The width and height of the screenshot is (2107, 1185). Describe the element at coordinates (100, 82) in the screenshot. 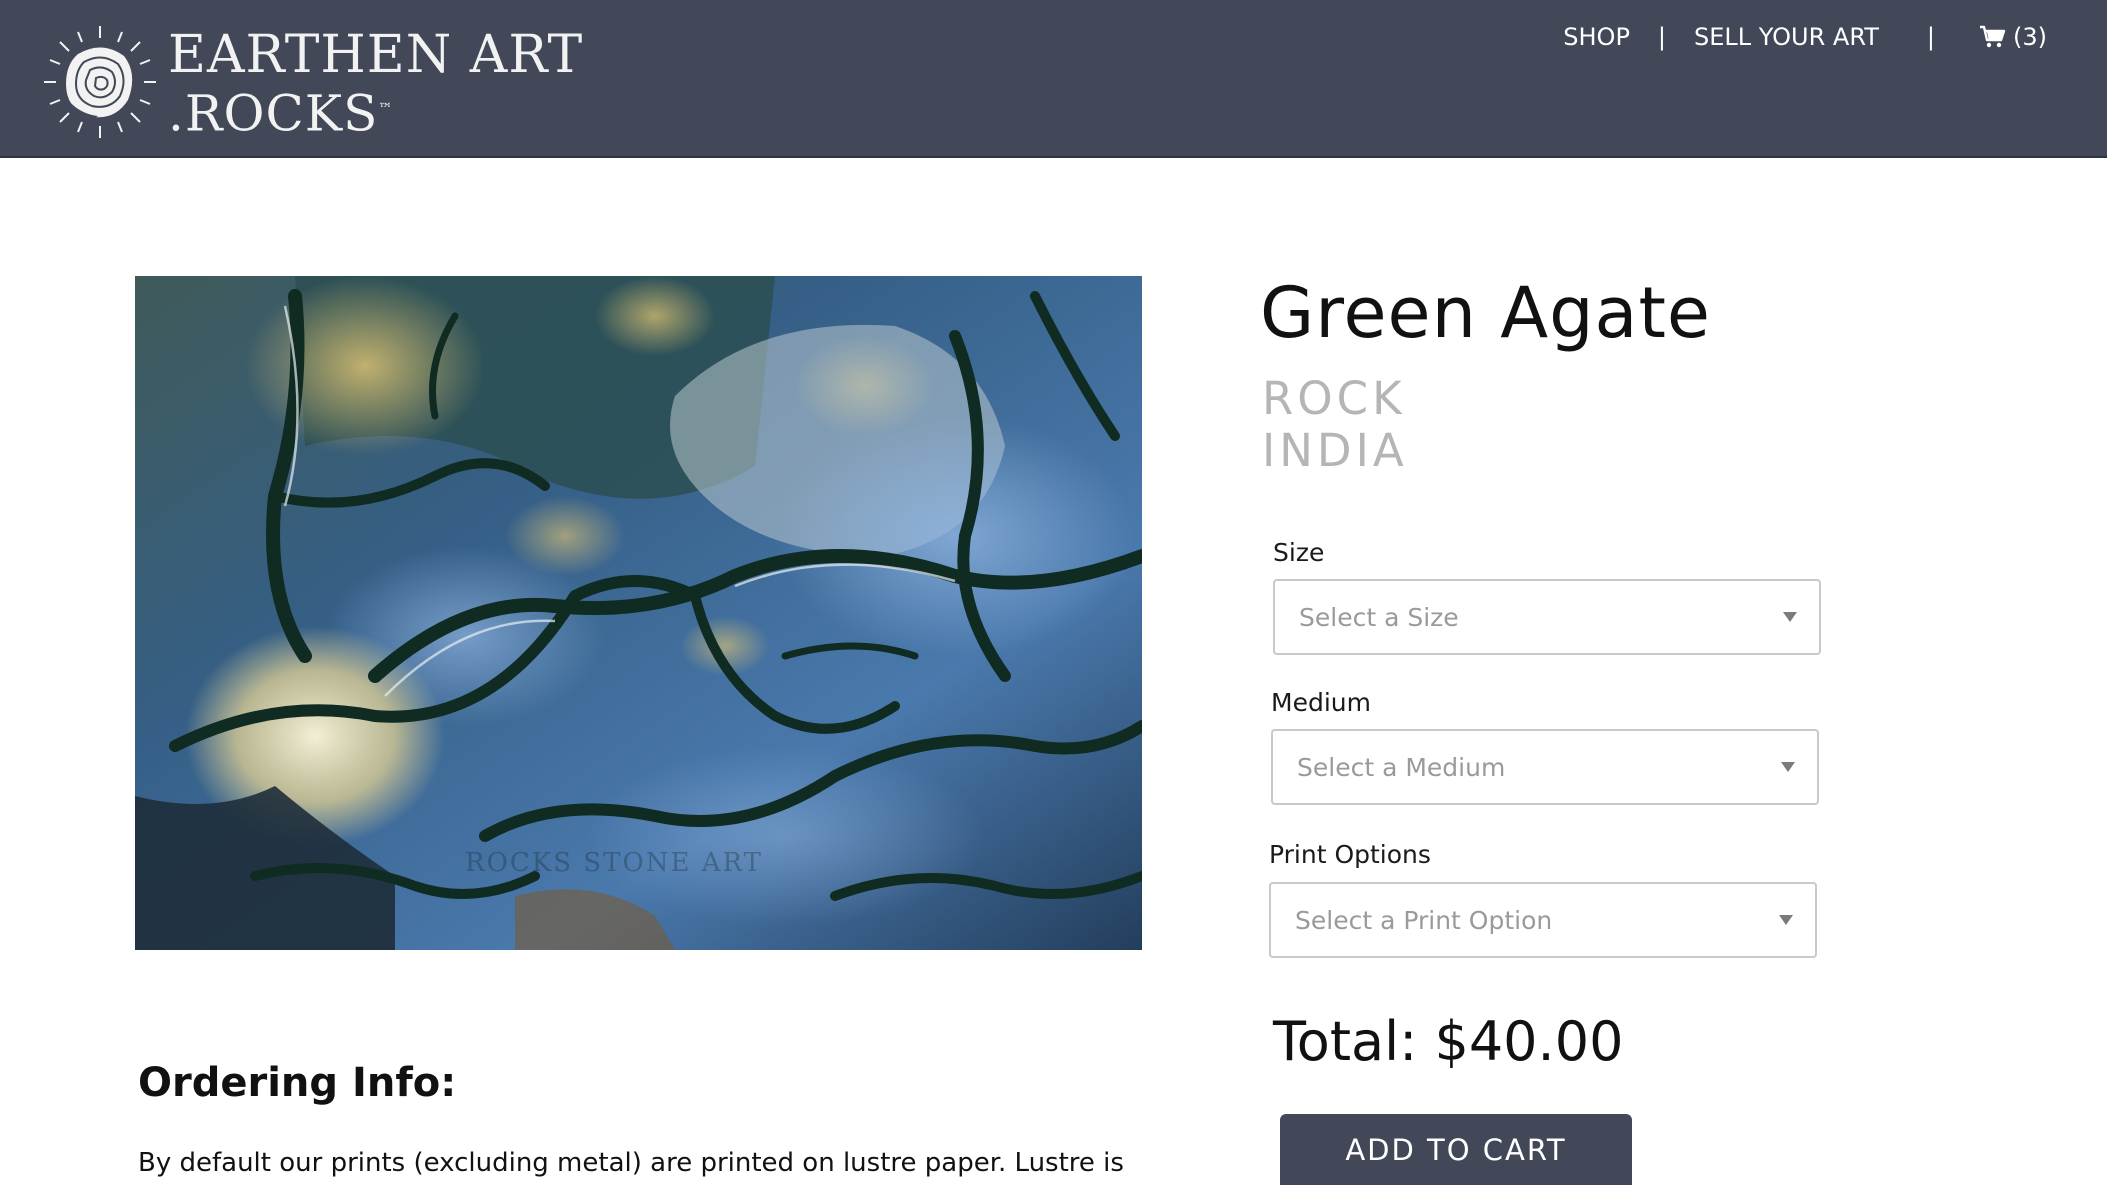

I see `agate-slice-icon` at that location.